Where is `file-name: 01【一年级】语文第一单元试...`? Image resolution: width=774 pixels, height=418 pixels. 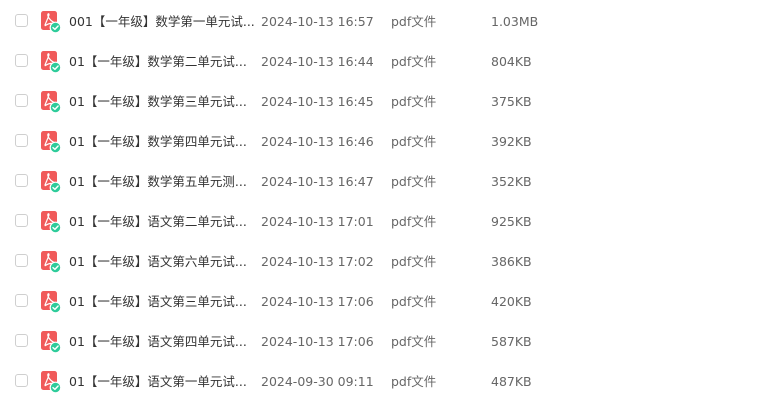 file-name: 01【一年级】语文第一单元试... is located at coordinates (161, 382).